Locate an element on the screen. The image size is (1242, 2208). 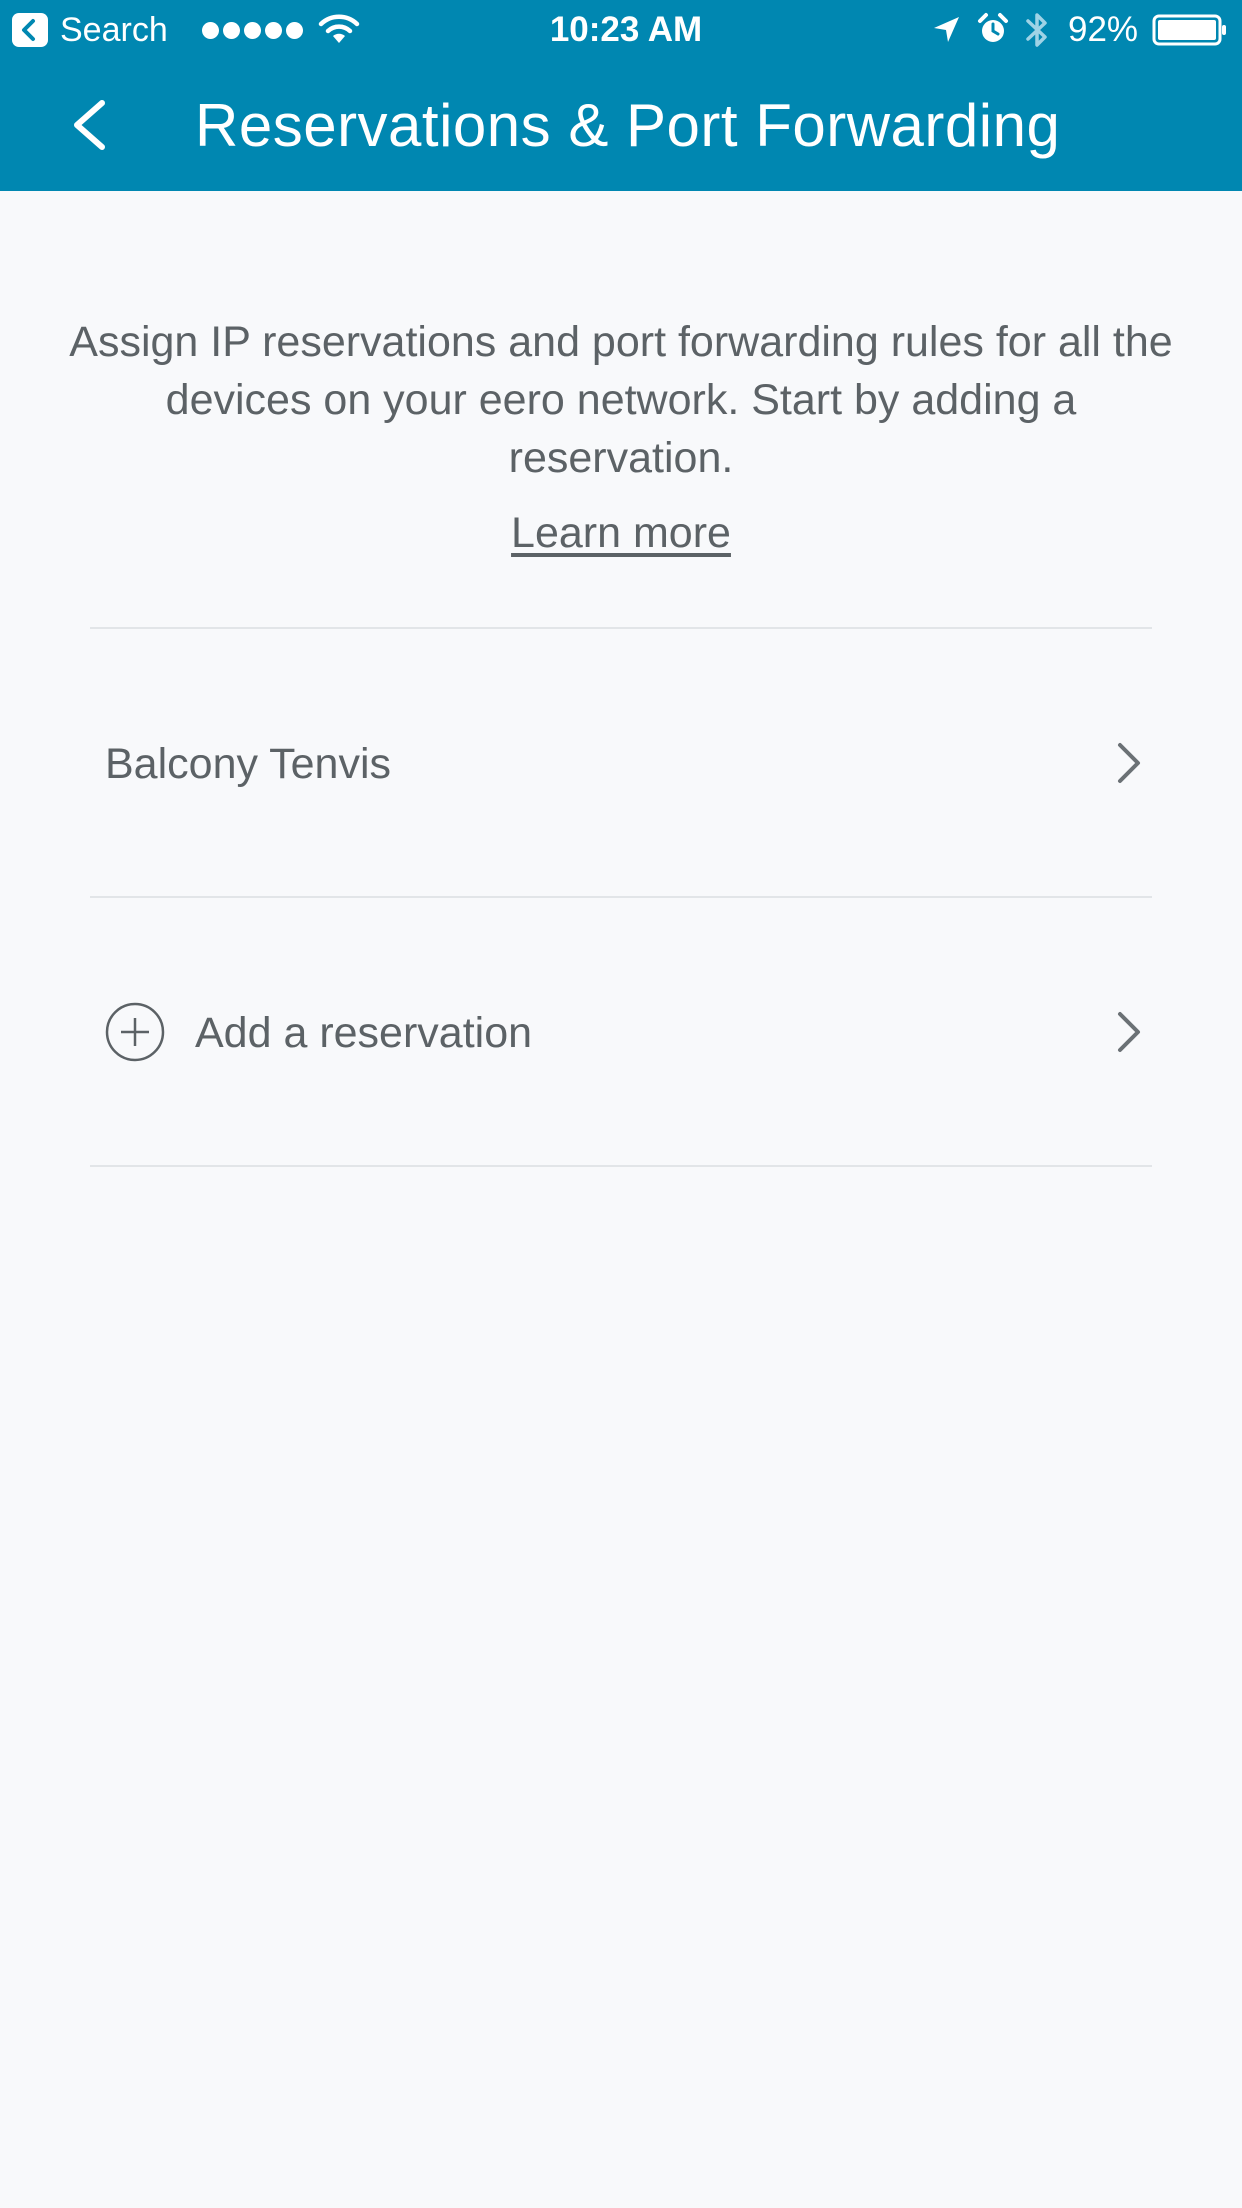
add-reservation-label: Add a reservation is located at coordinates (364, 1033).